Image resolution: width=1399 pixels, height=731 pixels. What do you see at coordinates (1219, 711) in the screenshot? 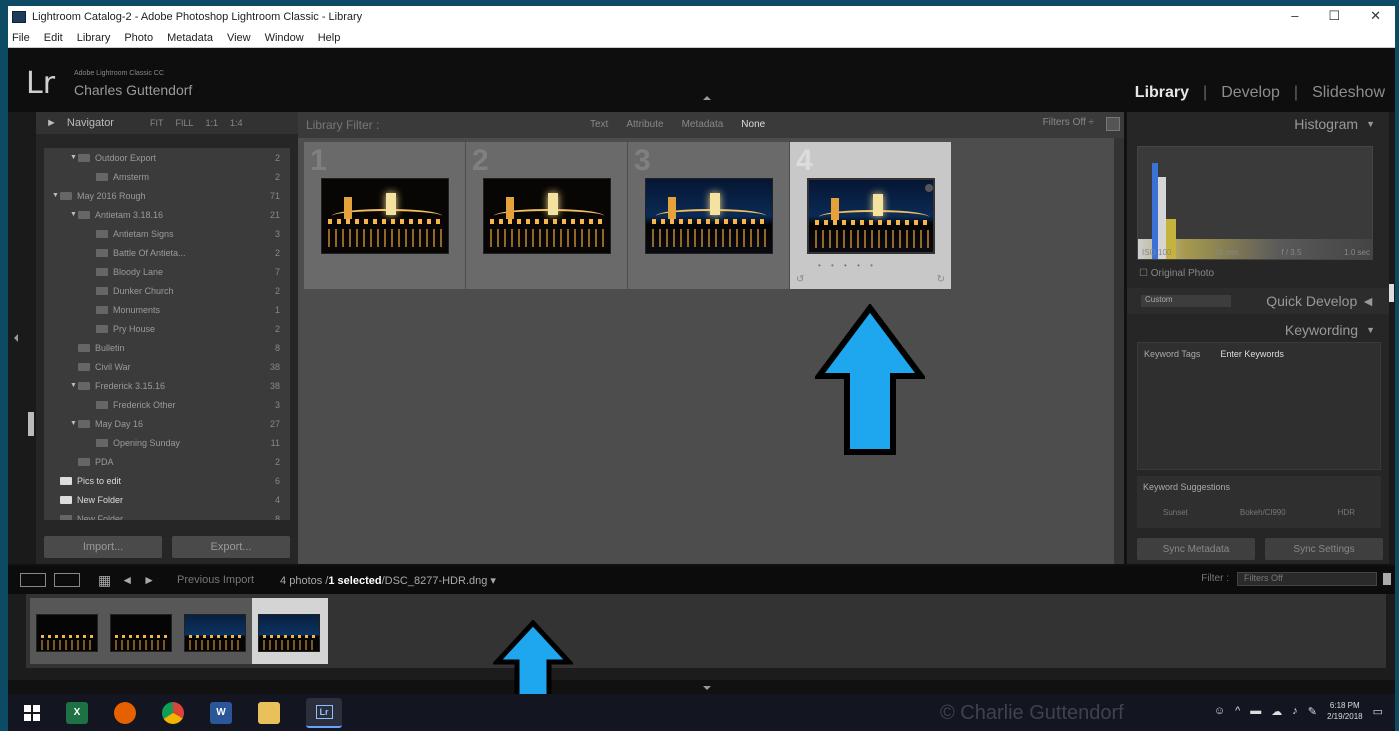
I see `people-icon: ☺` at bounding box center [1219, 711].